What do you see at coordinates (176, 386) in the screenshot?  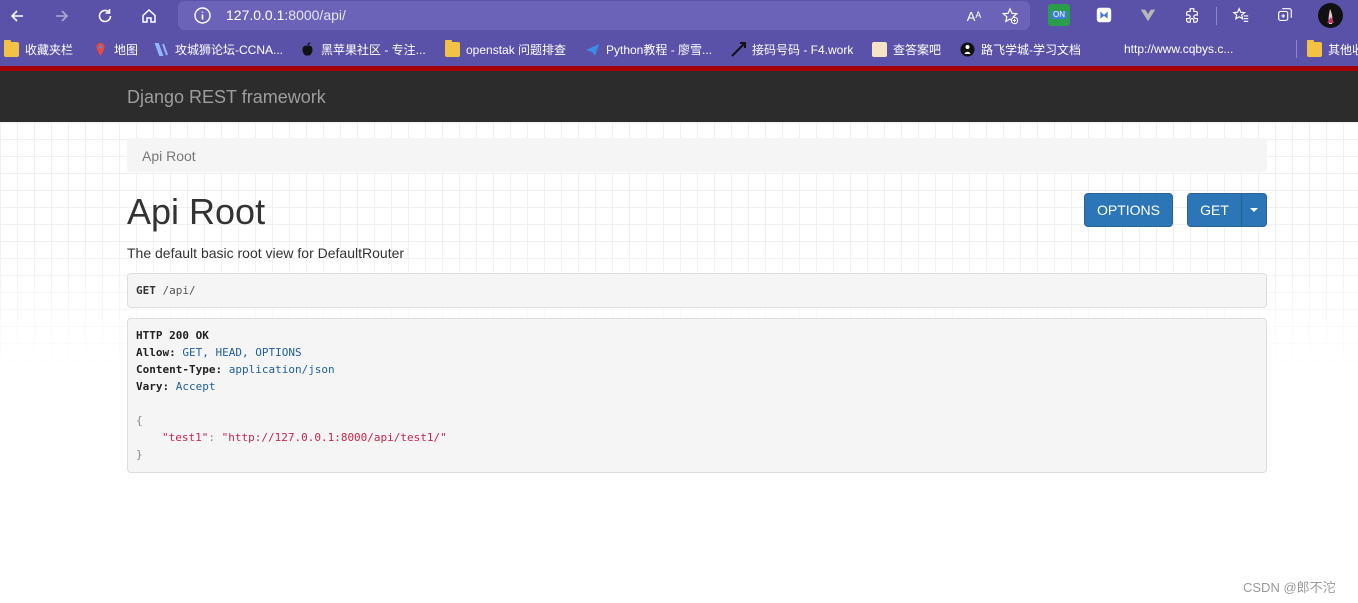 I see `response-vary: Vary: Accept` at bounding box center [176, 386].